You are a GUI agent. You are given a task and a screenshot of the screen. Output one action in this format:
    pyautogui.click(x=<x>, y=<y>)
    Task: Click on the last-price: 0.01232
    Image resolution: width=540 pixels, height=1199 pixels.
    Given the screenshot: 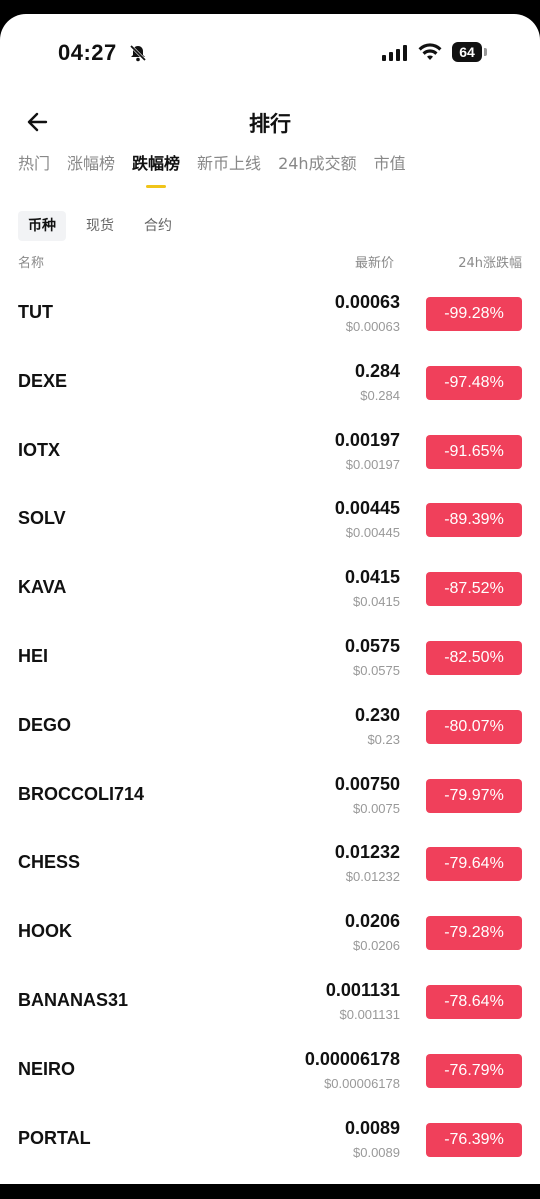 What is the action you would take?
    pyautogui.click(x=367, y=852)
    